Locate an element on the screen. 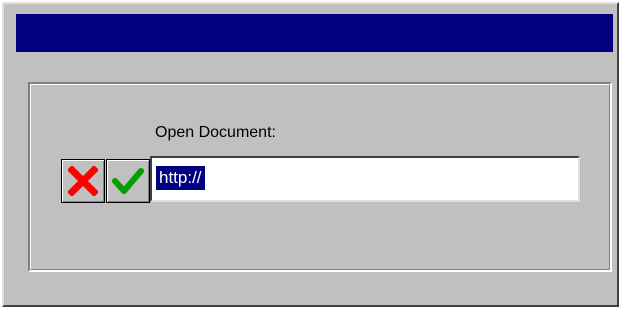 The image size is (621, 309). ok-checkmark-icon is located at coordinates (128, 181).